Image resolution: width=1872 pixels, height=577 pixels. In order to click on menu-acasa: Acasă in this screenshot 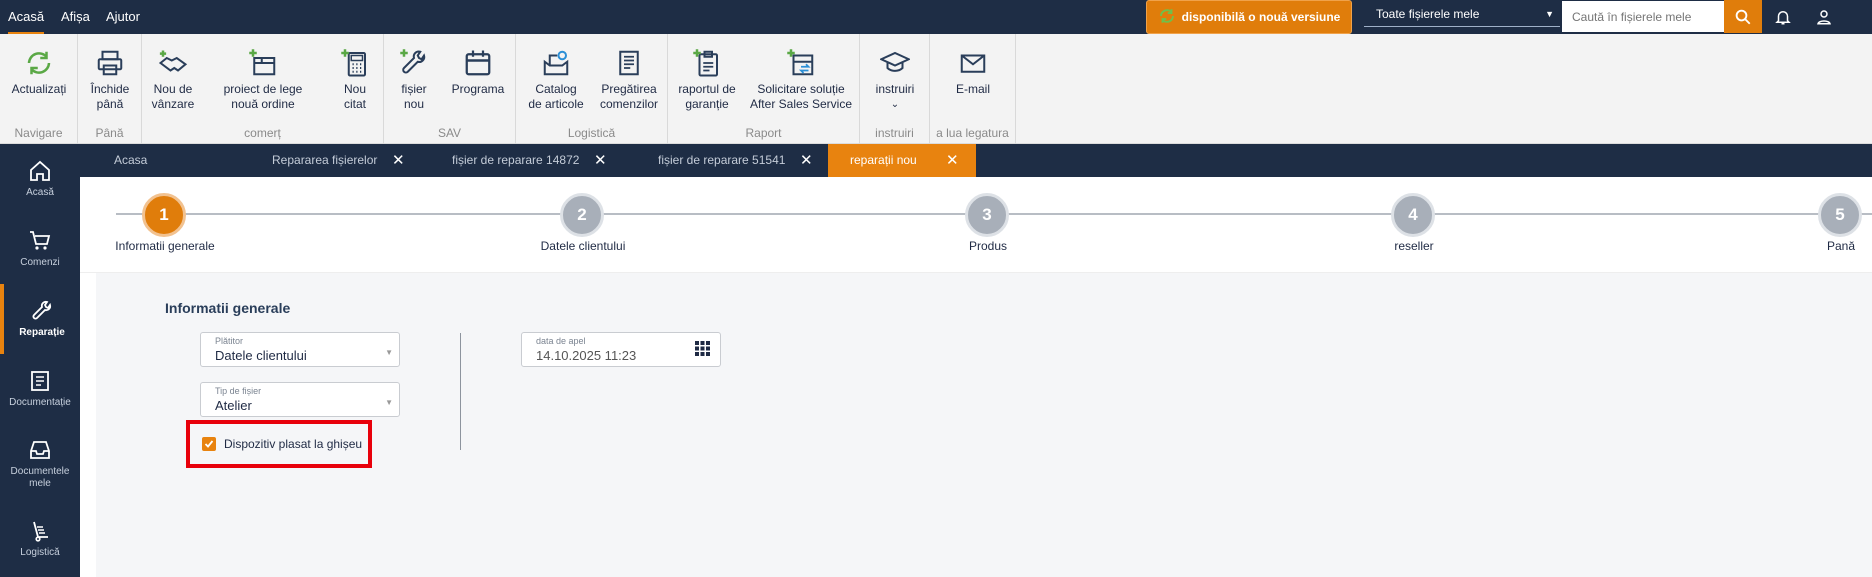, I will do `click(26, 17)`.